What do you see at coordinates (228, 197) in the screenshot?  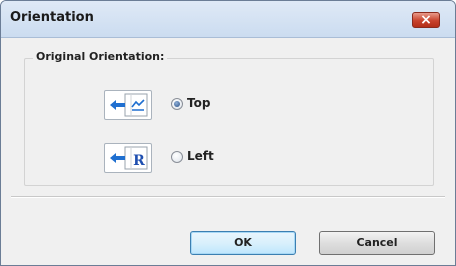 I see `divider` at bounding box center [228, 197].